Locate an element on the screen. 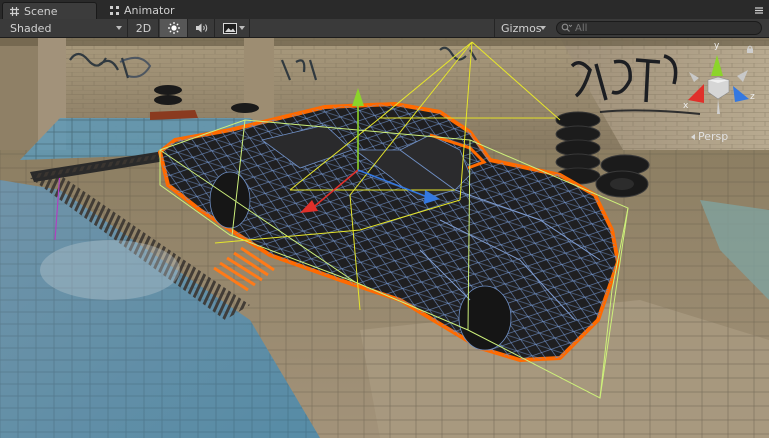  scene-grid-icon is located at coordinates (14, 11).